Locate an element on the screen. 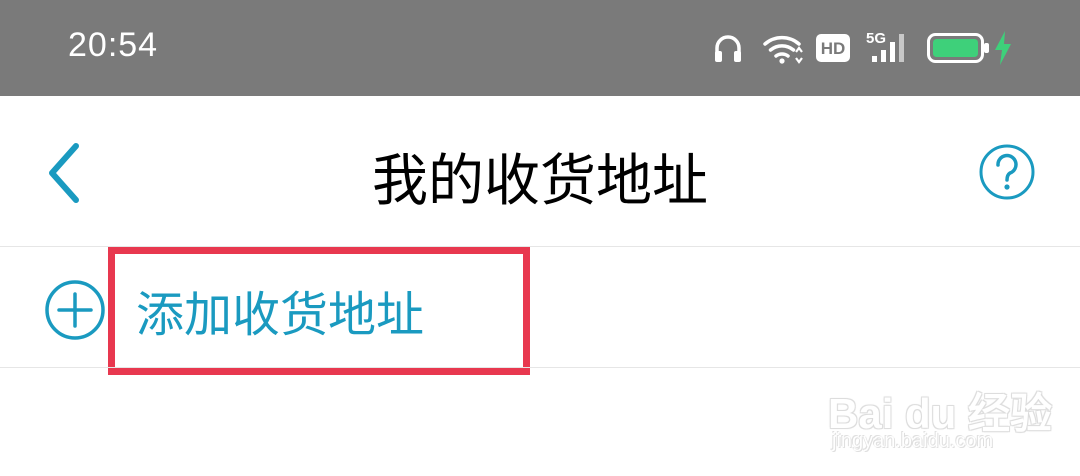 The width and height of the screenshot is (1080, 476). plus-circle-icon is located at coordinates (75, 310).